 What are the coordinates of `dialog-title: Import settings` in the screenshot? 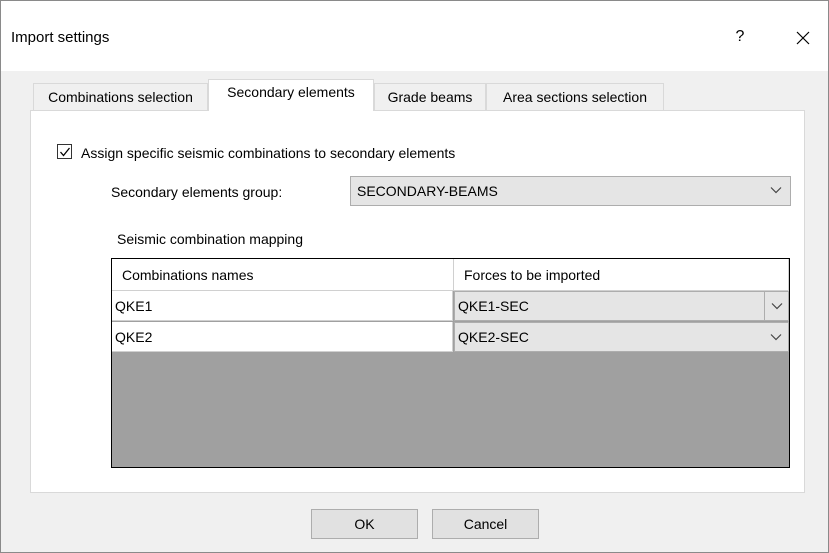 It's located at (60, 37).